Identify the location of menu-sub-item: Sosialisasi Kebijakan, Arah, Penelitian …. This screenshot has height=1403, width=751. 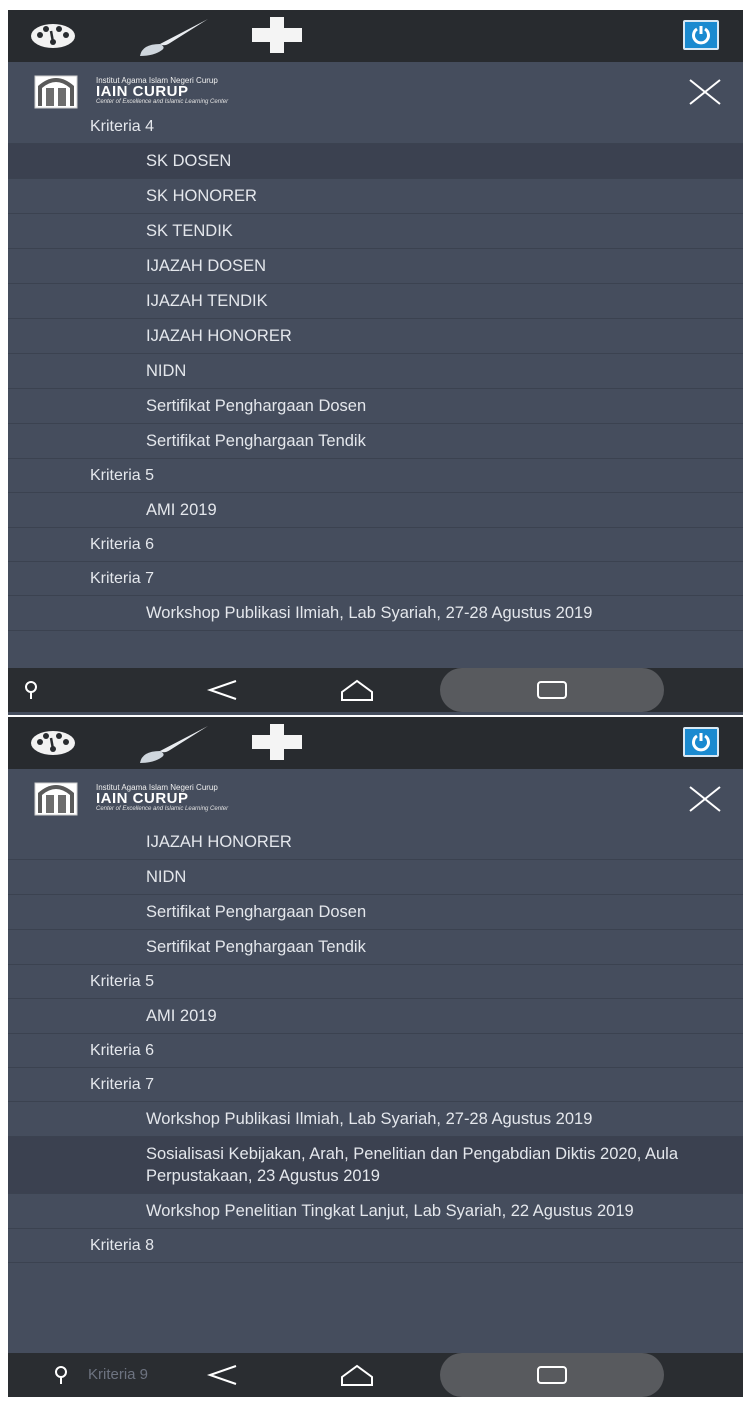
(375, 1165).